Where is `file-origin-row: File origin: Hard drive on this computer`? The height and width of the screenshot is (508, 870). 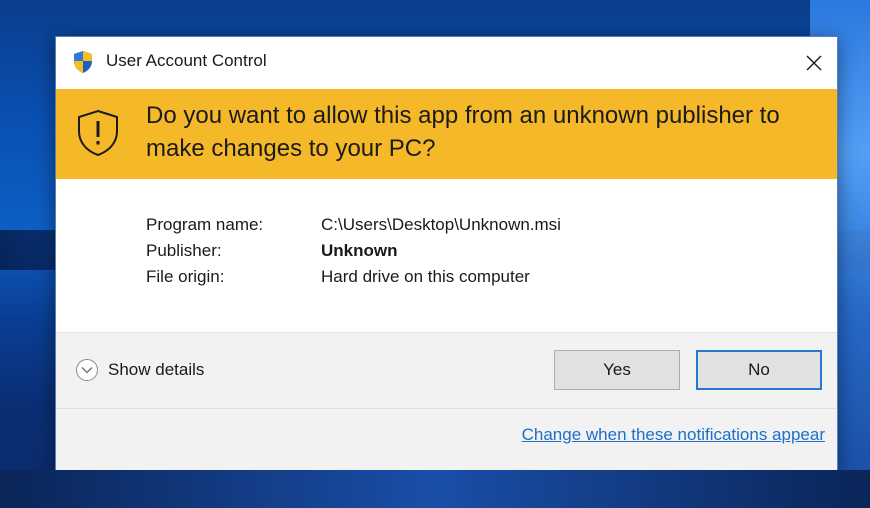 file-origin-row: File origin: Hard drive on this computer is located at coordinates (353, 280).